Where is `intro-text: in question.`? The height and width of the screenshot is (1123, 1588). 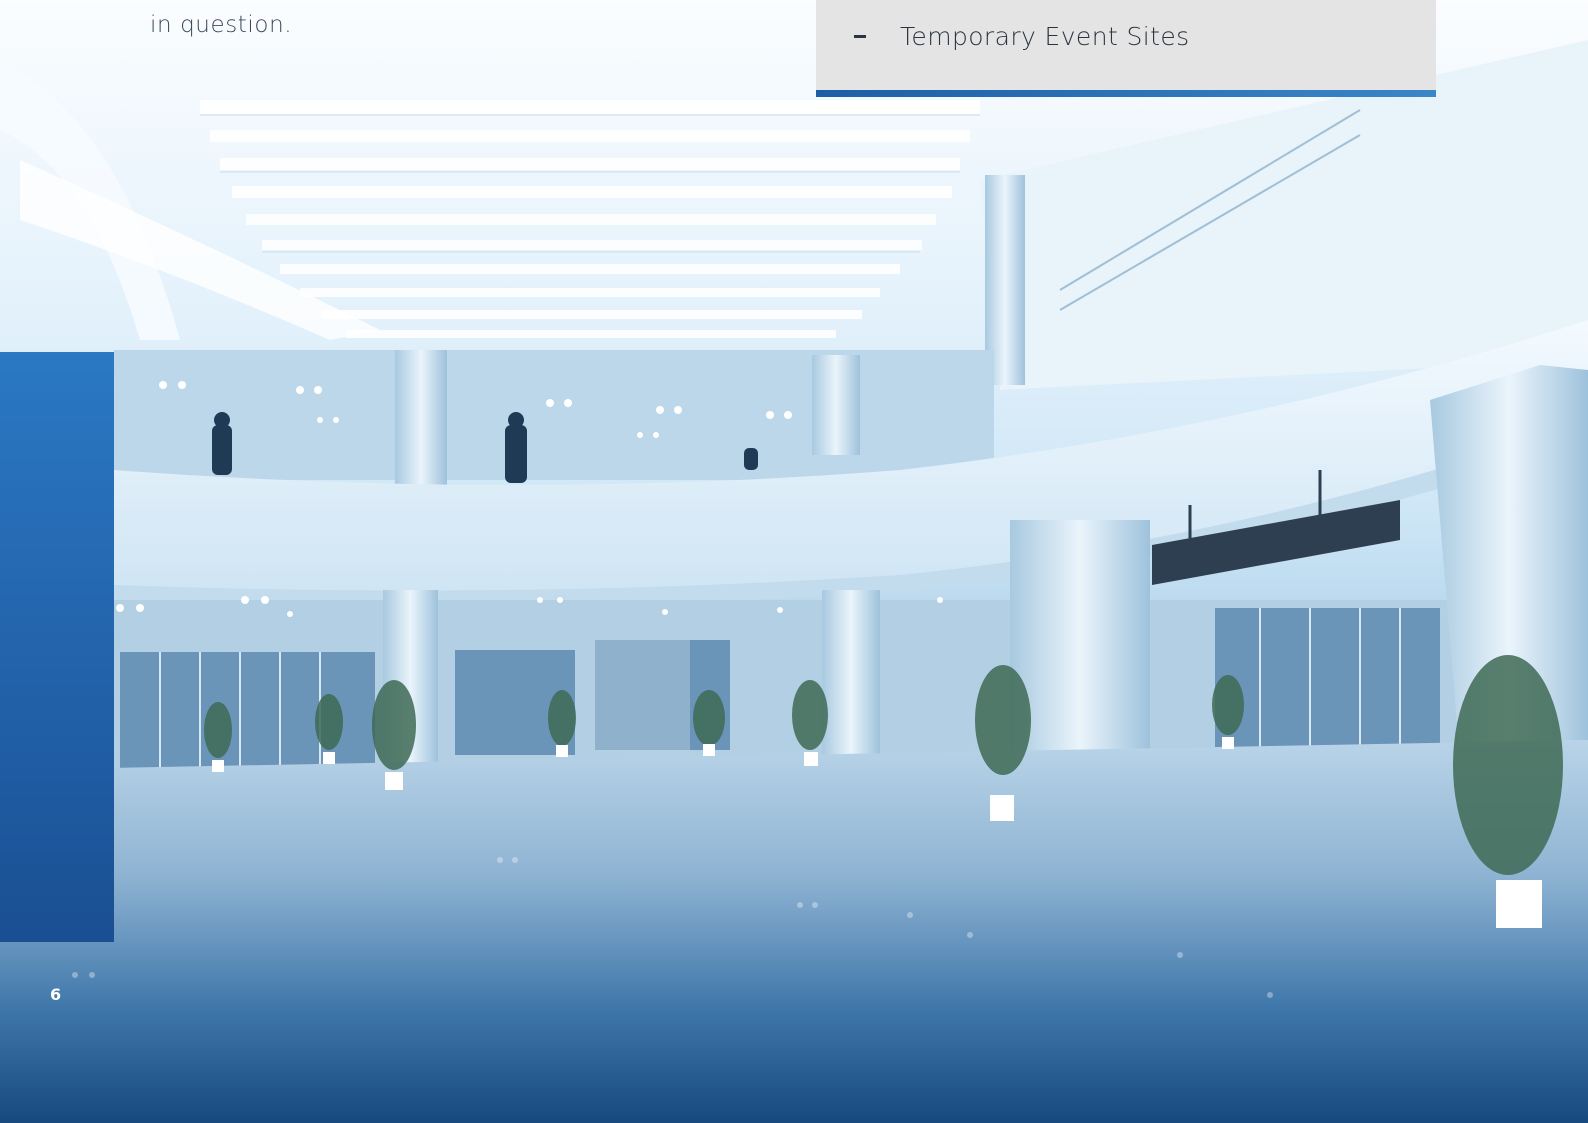 intro-text: in question. is located at coordinates (221, 25).